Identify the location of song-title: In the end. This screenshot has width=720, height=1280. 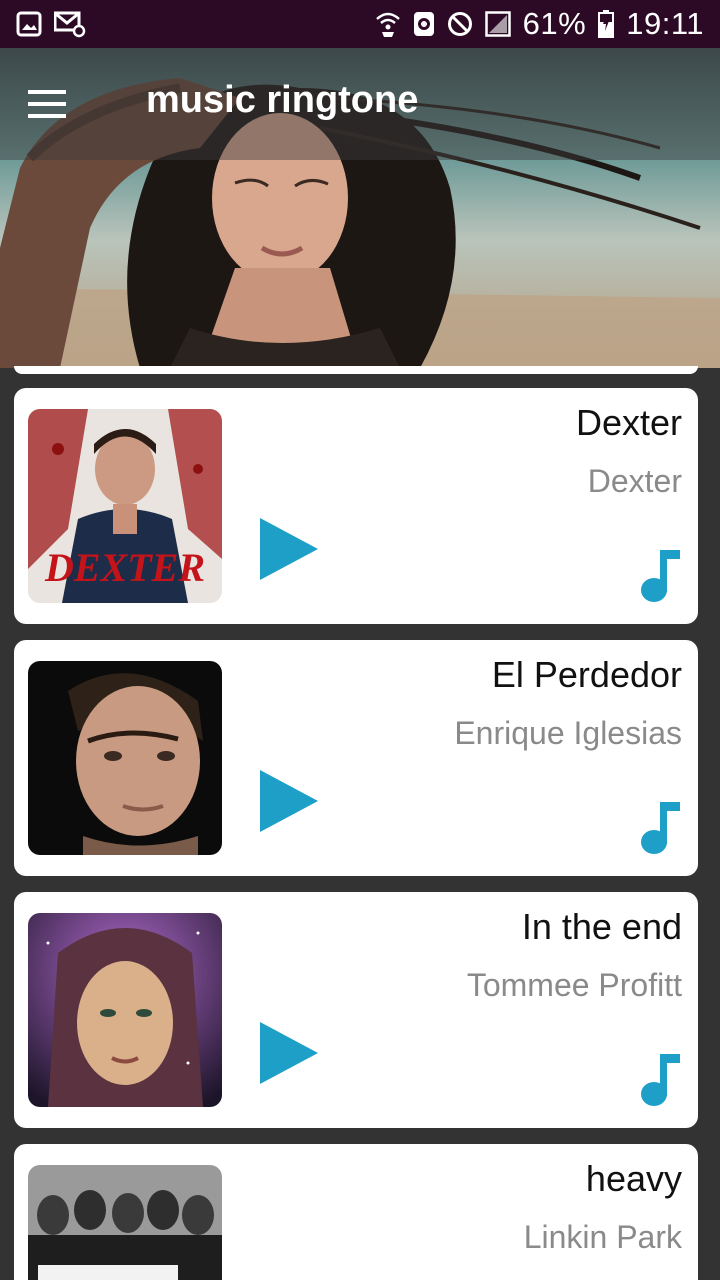
(601, 926).